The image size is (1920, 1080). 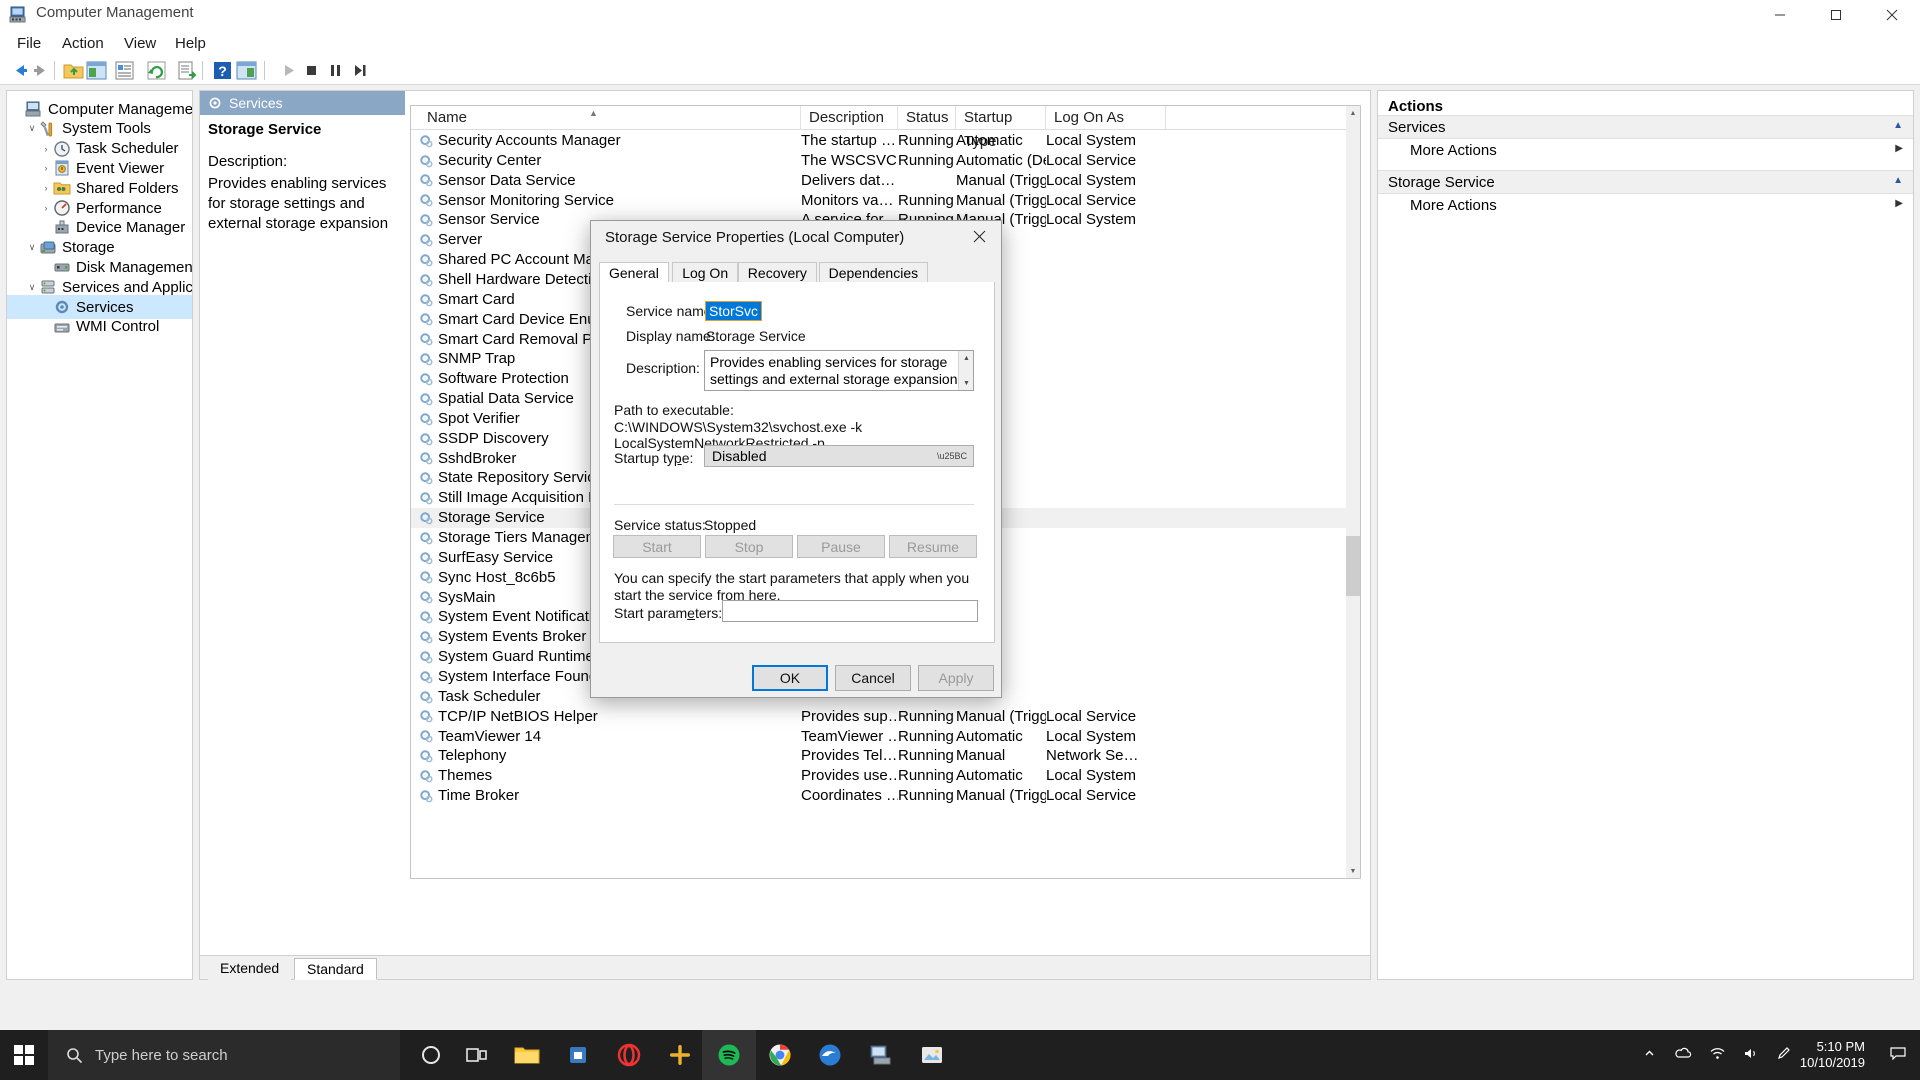 What do you see at coordinates (780, 1055) in the screenshot?
I see `chrome-icon` at bounding box center [780, 1055].